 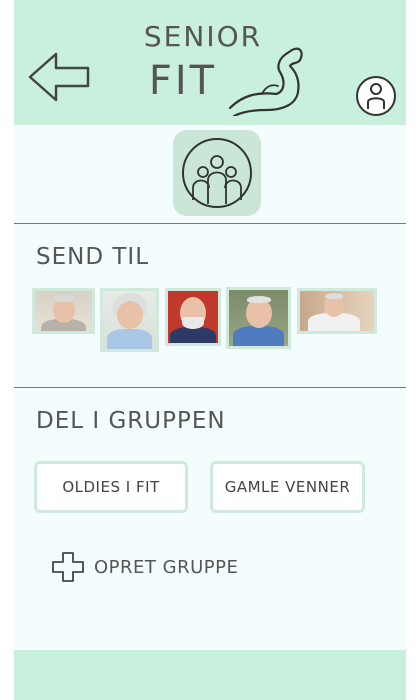 I want to click on senior-man-smiling-photo, so click(x=258, y=318).